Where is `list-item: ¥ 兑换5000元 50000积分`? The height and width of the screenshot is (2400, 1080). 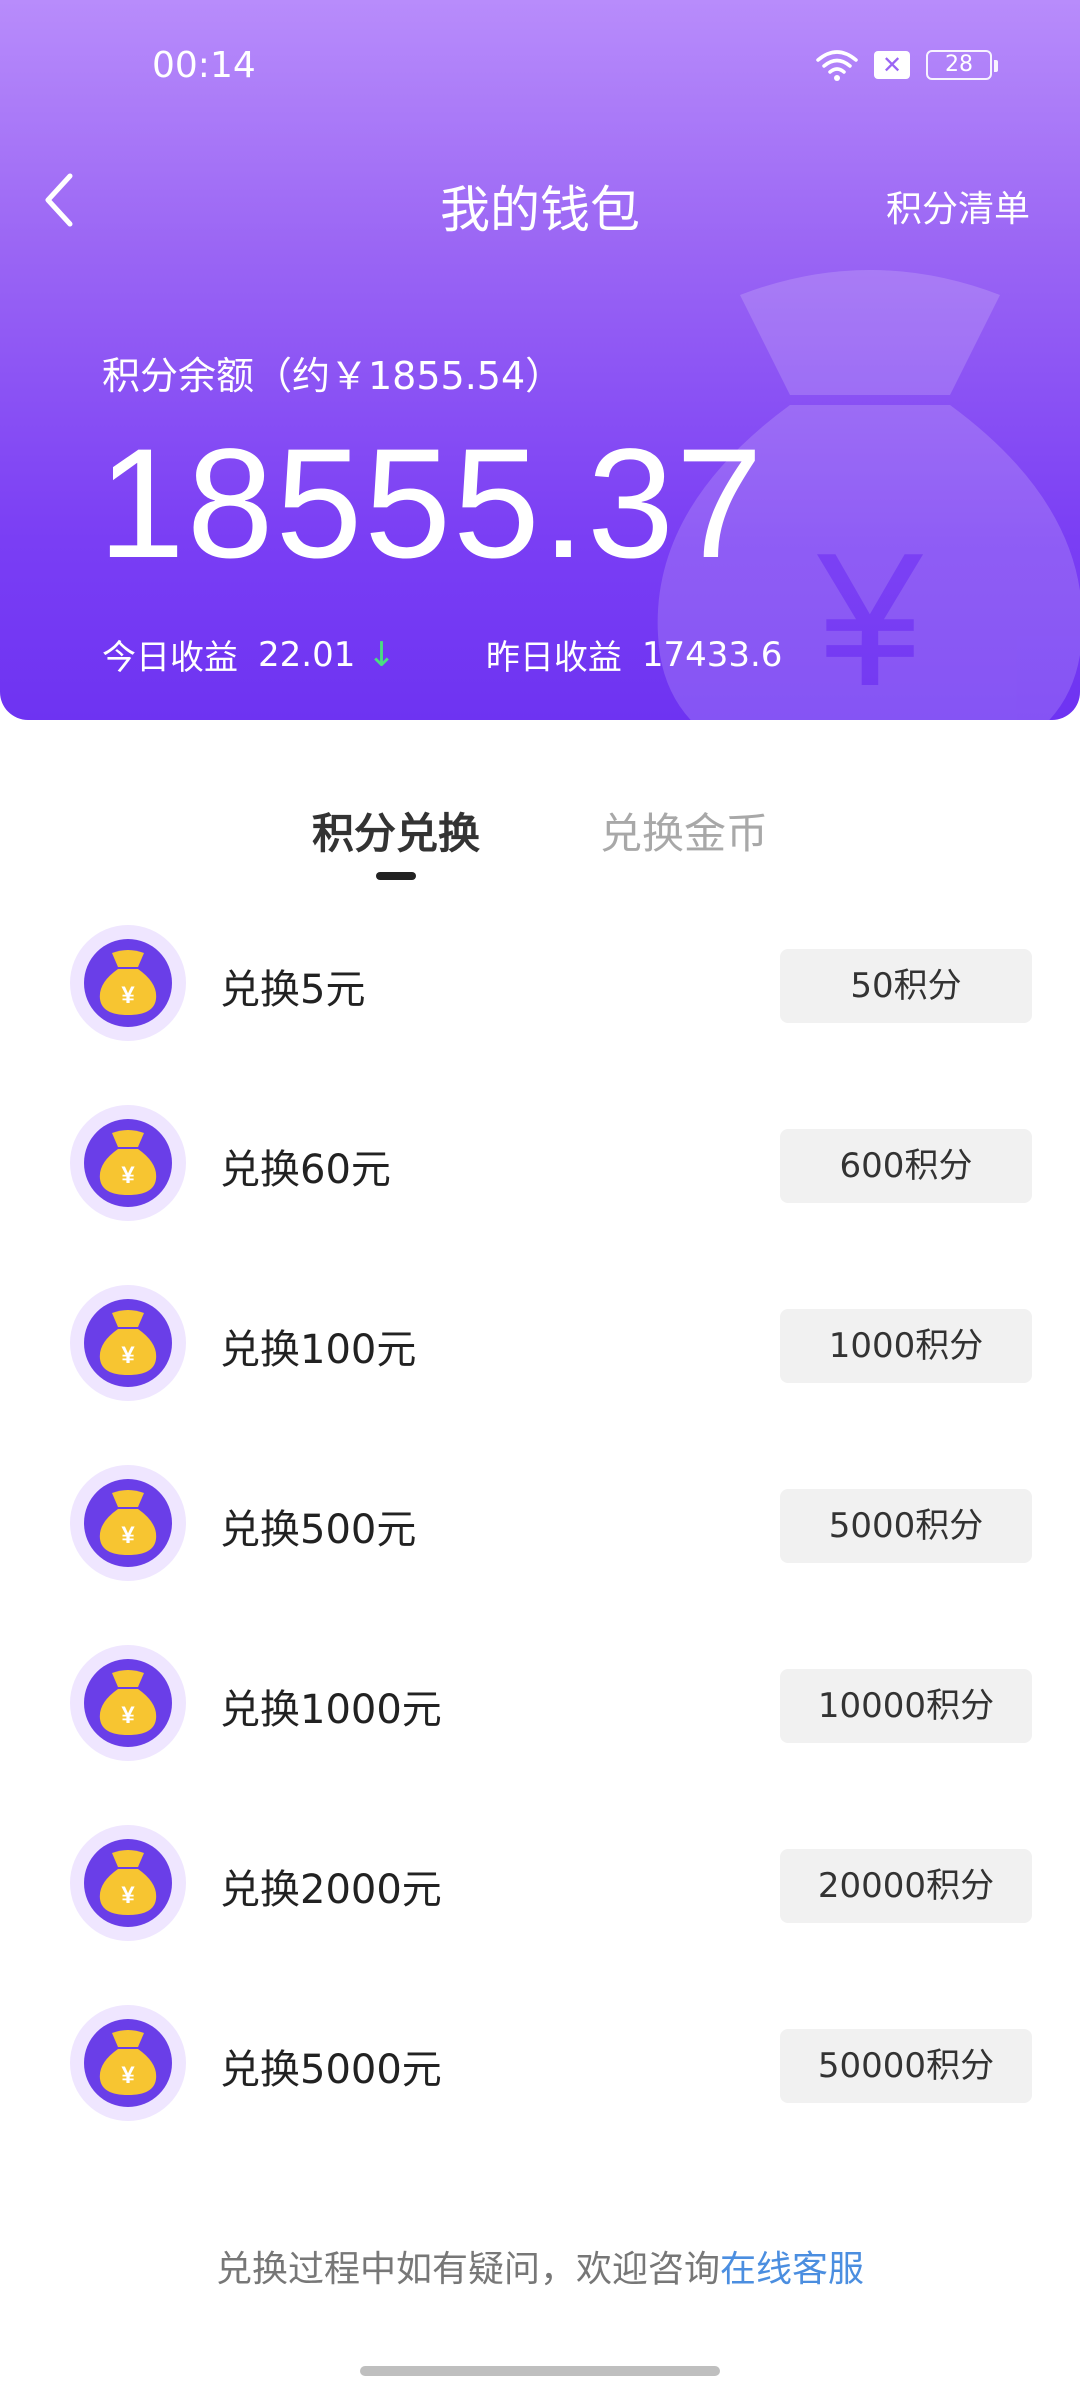
list-item: ¥ 兑换5000元 50000积分 is located at coordinates (540, 2095).